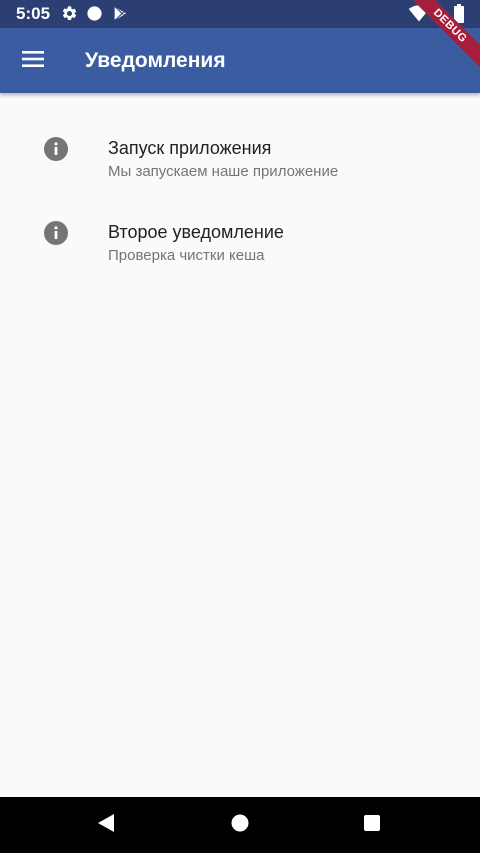  What do you see at coordinates (190, 148) in the screenshot?
I see `notification-title: Запуск приложения` at bounding box center [190, 148].